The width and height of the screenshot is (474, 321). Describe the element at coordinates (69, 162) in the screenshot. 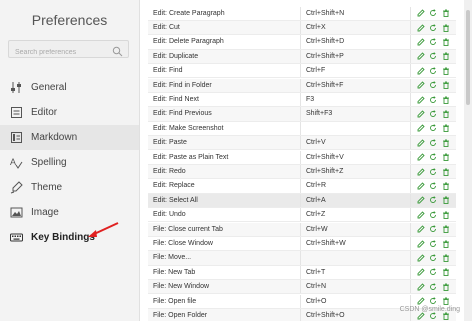

I see `sidebar-item-spelling: A Spelling` at that location.